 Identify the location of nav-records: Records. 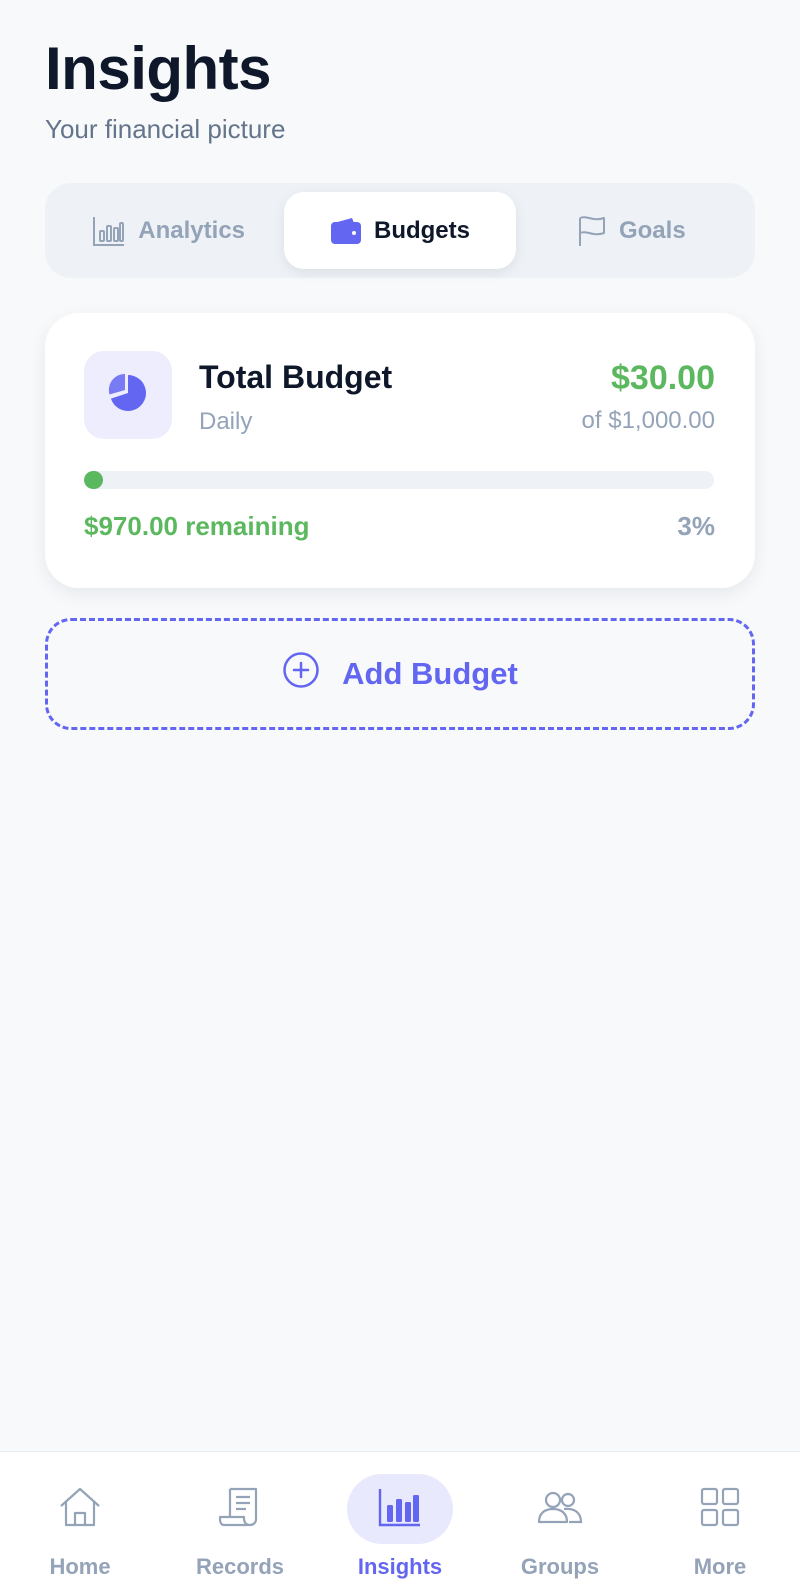
(240, 1517).